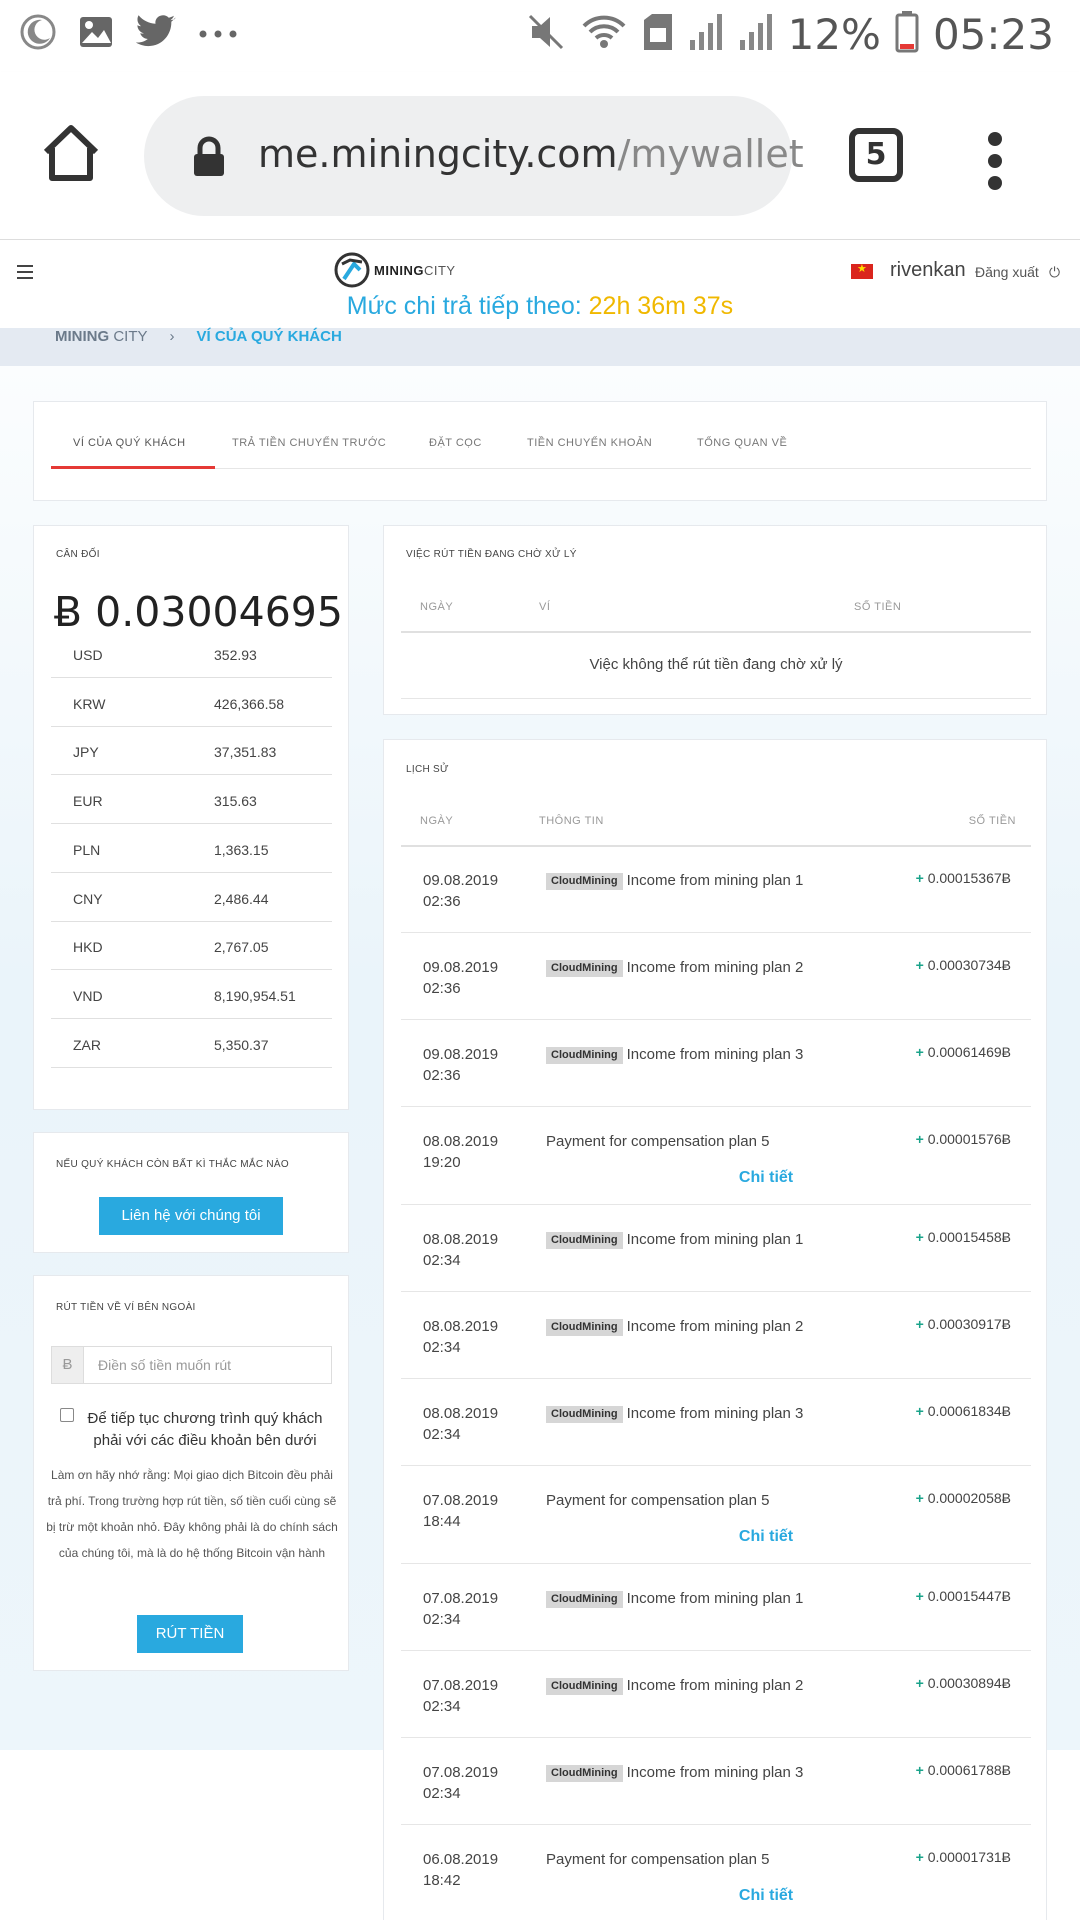  Describe the element at coordinates (1007, 272) in the screenshot. I see `logout-link: Đăng xuất` at that location.